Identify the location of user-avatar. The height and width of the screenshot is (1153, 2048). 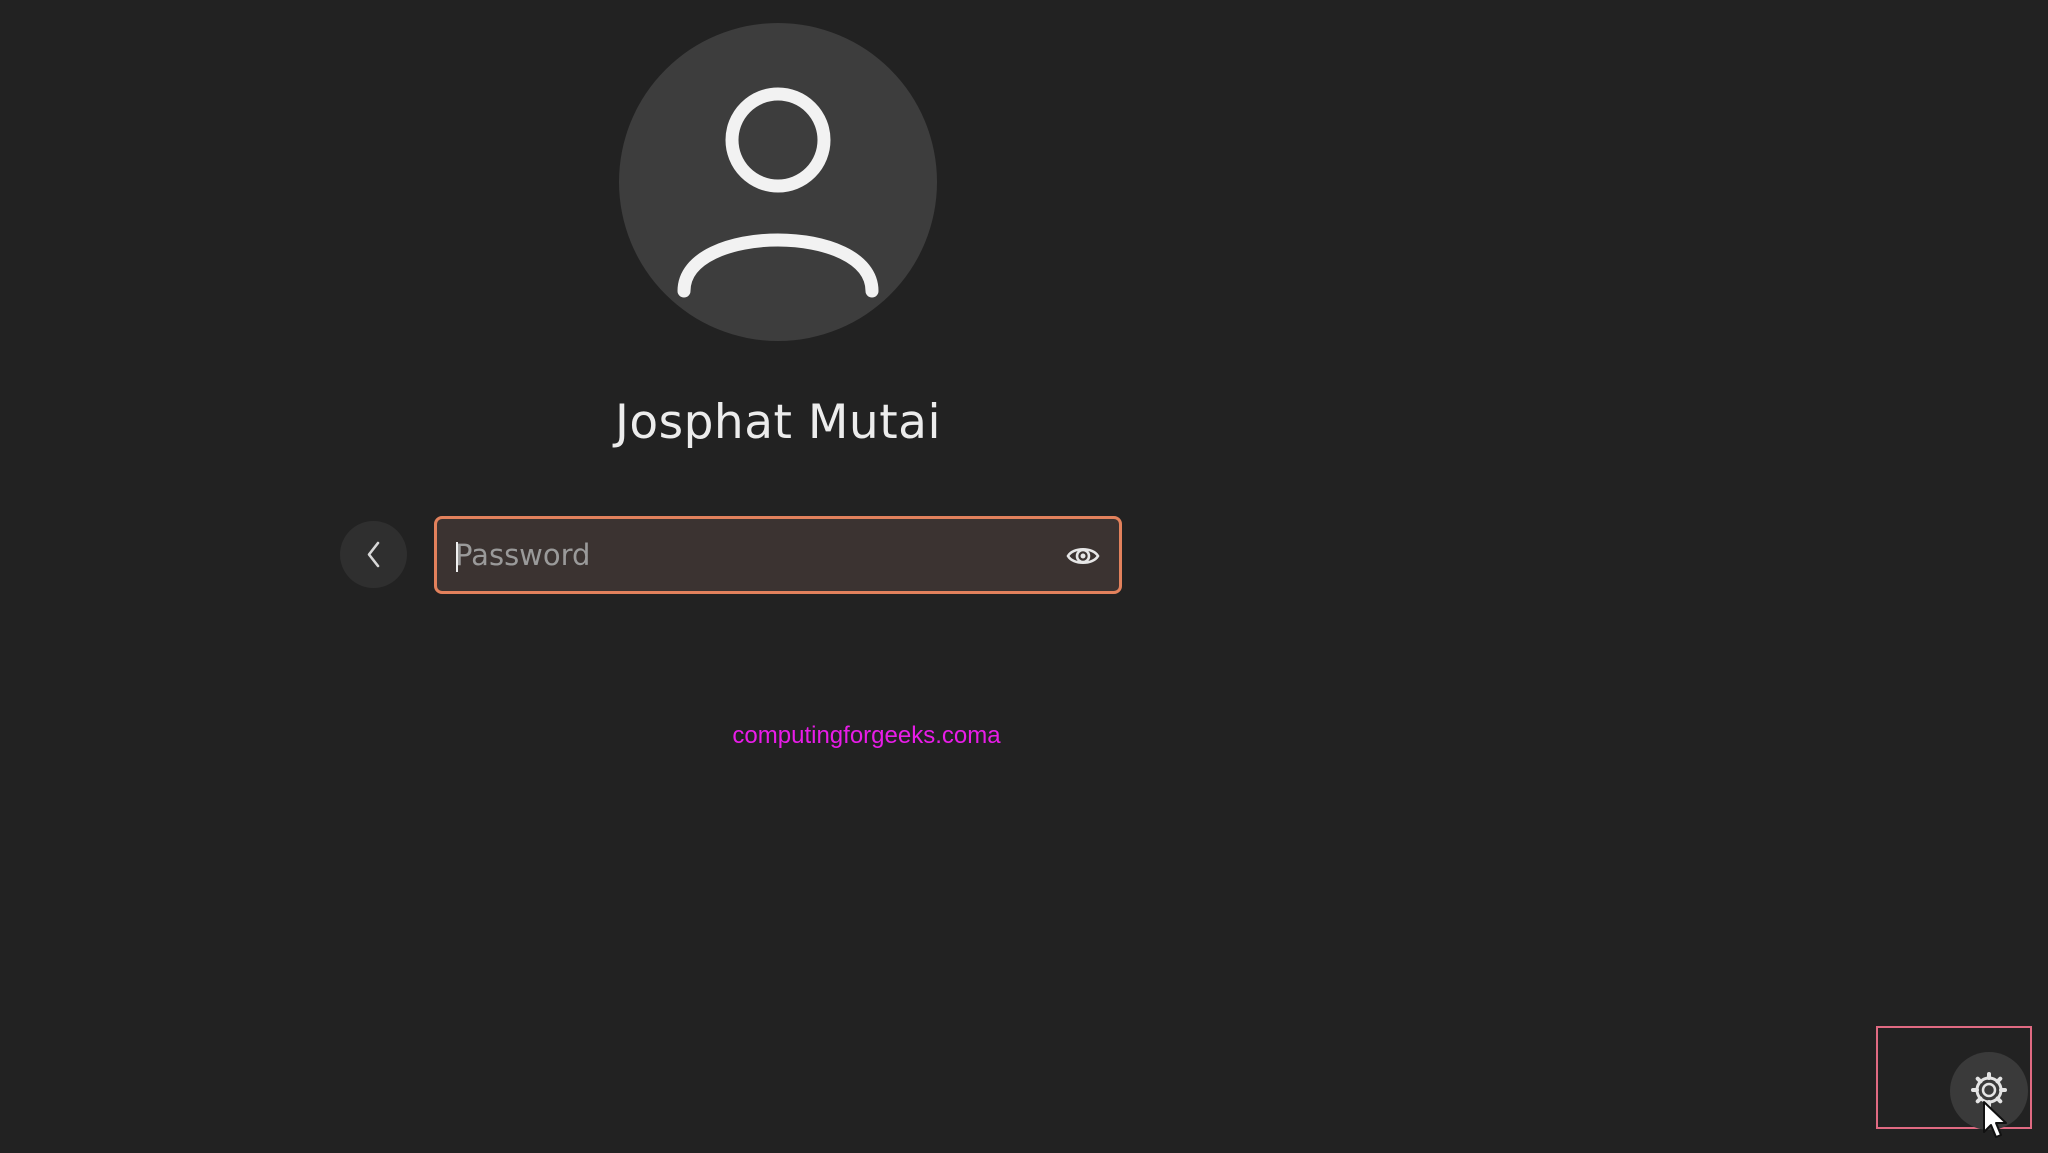
(778, 182).